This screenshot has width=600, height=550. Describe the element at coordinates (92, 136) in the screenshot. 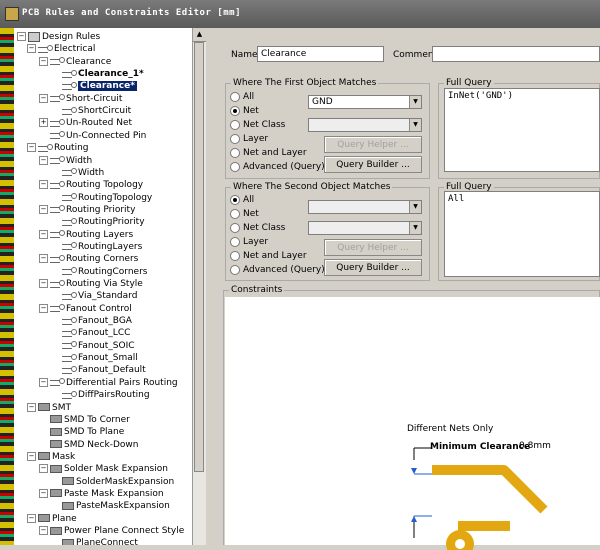

I see `tree-item-unconnected: Un-Connected Pin` at that location.